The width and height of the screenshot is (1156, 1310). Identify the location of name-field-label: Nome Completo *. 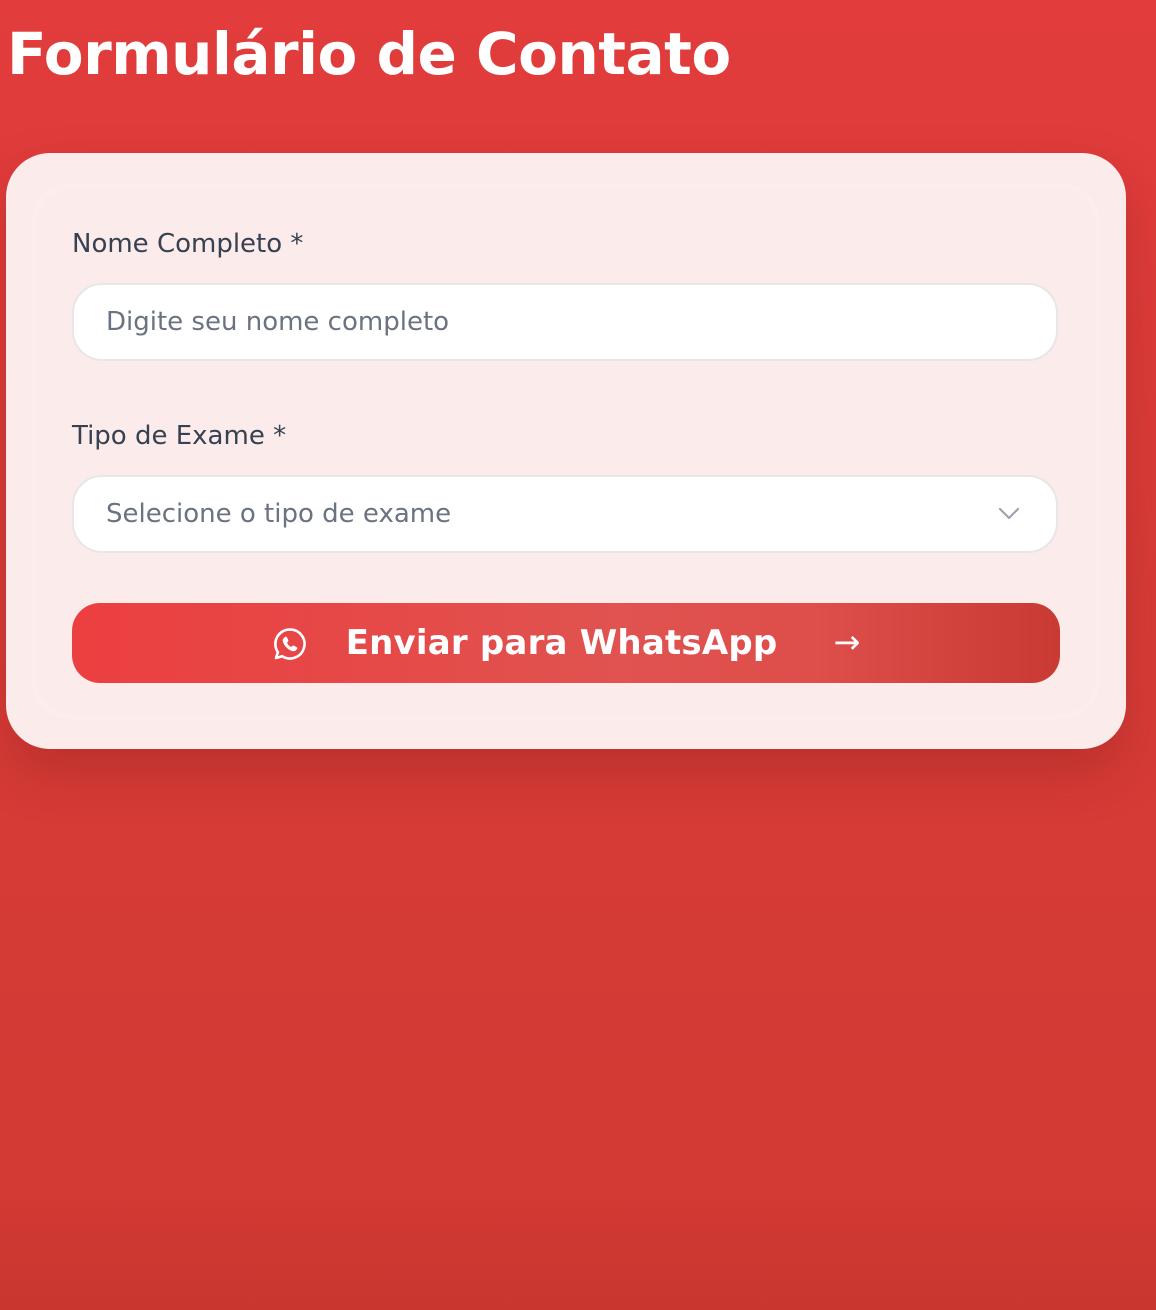
(188, 244).